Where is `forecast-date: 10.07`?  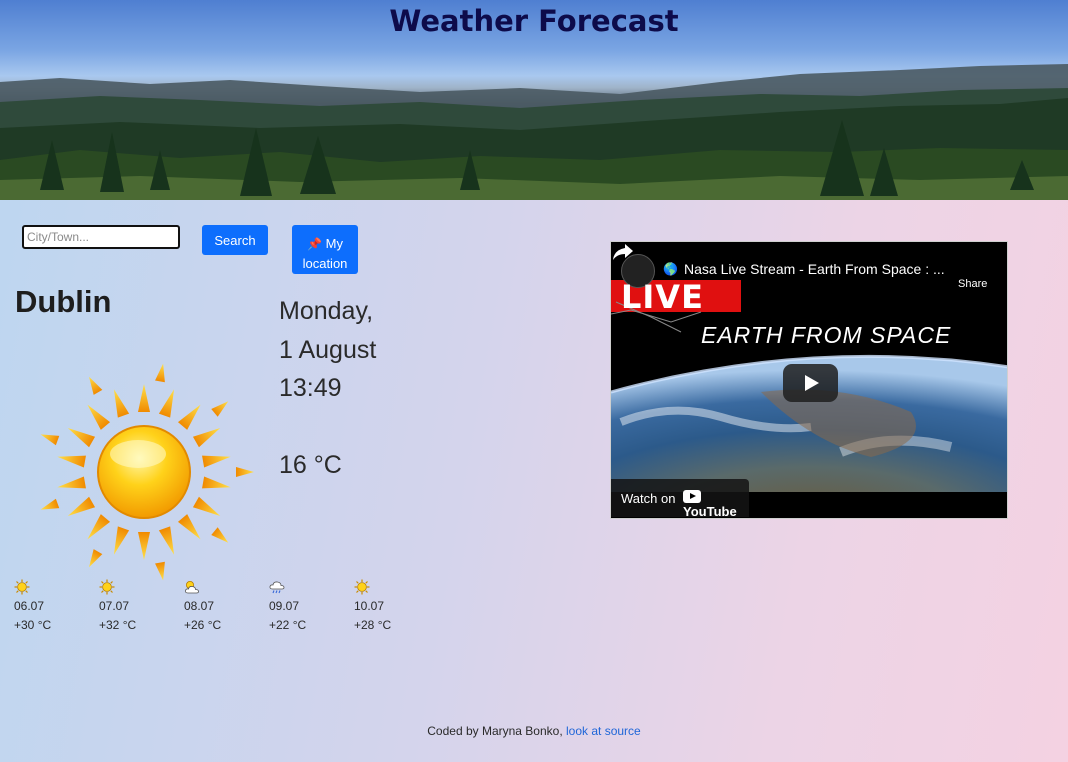
forecast-date: 10.07 is located at coordinates (369, 606).